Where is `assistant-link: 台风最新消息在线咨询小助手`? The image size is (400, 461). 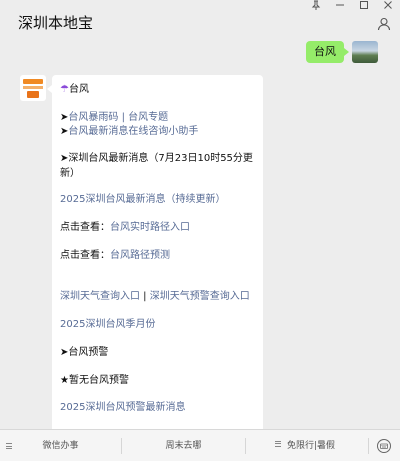
assistant-link: 台风最新消息在线咨询小助手 is located at coordinates (133, 131).